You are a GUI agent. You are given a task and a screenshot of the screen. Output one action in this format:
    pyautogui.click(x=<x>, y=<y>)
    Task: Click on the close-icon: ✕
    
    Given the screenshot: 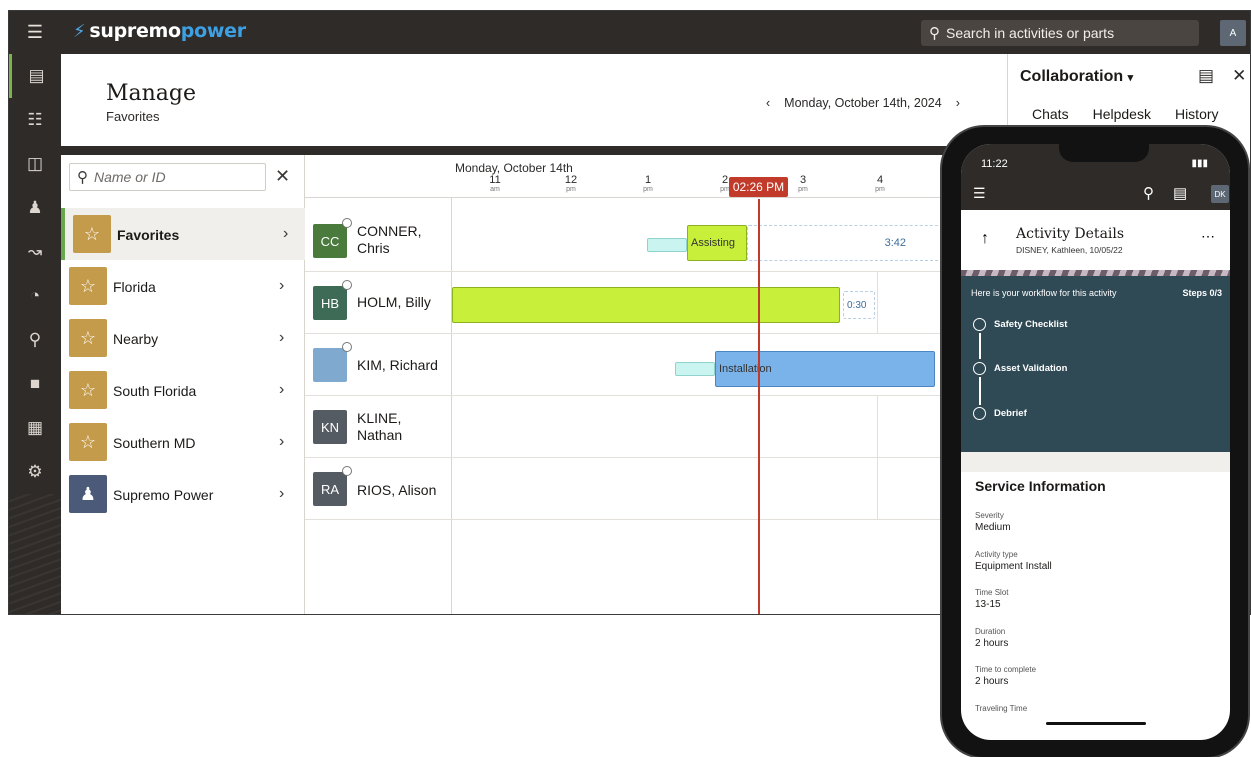 What is the action you would take?
    pyautogui.click(x=1239, y=76)
    